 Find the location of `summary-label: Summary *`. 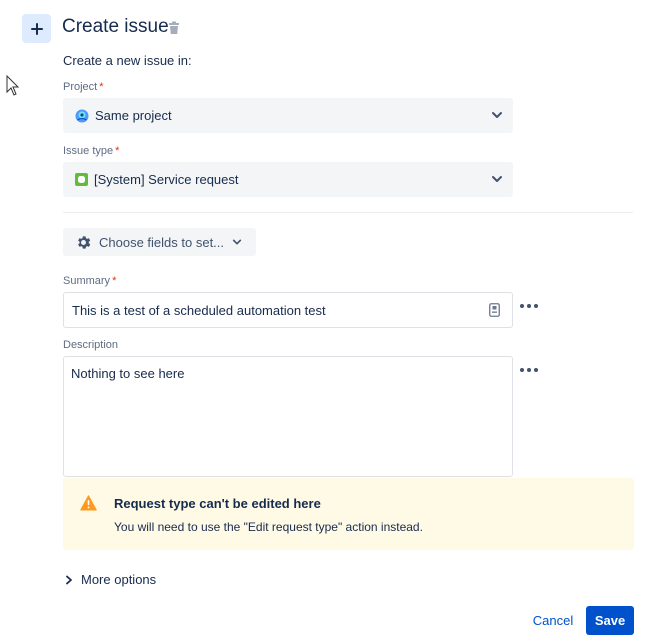

summary-label: Summary * is located at coordinates (90, 281).